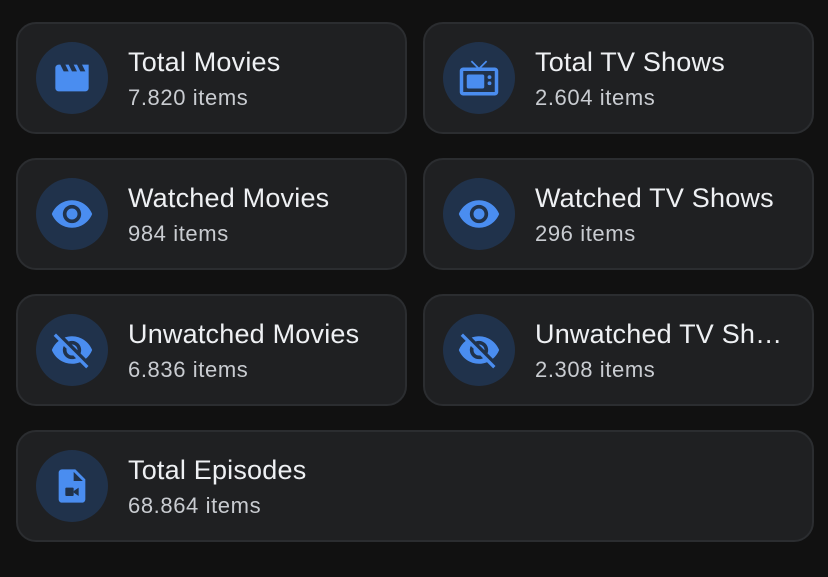 Image resolution: width=828 pixels, height=577 pixels. Describe the element at coordinates (662, 334) in the screenshot. I see `card-title: Unwatched TV Shows` at that location.